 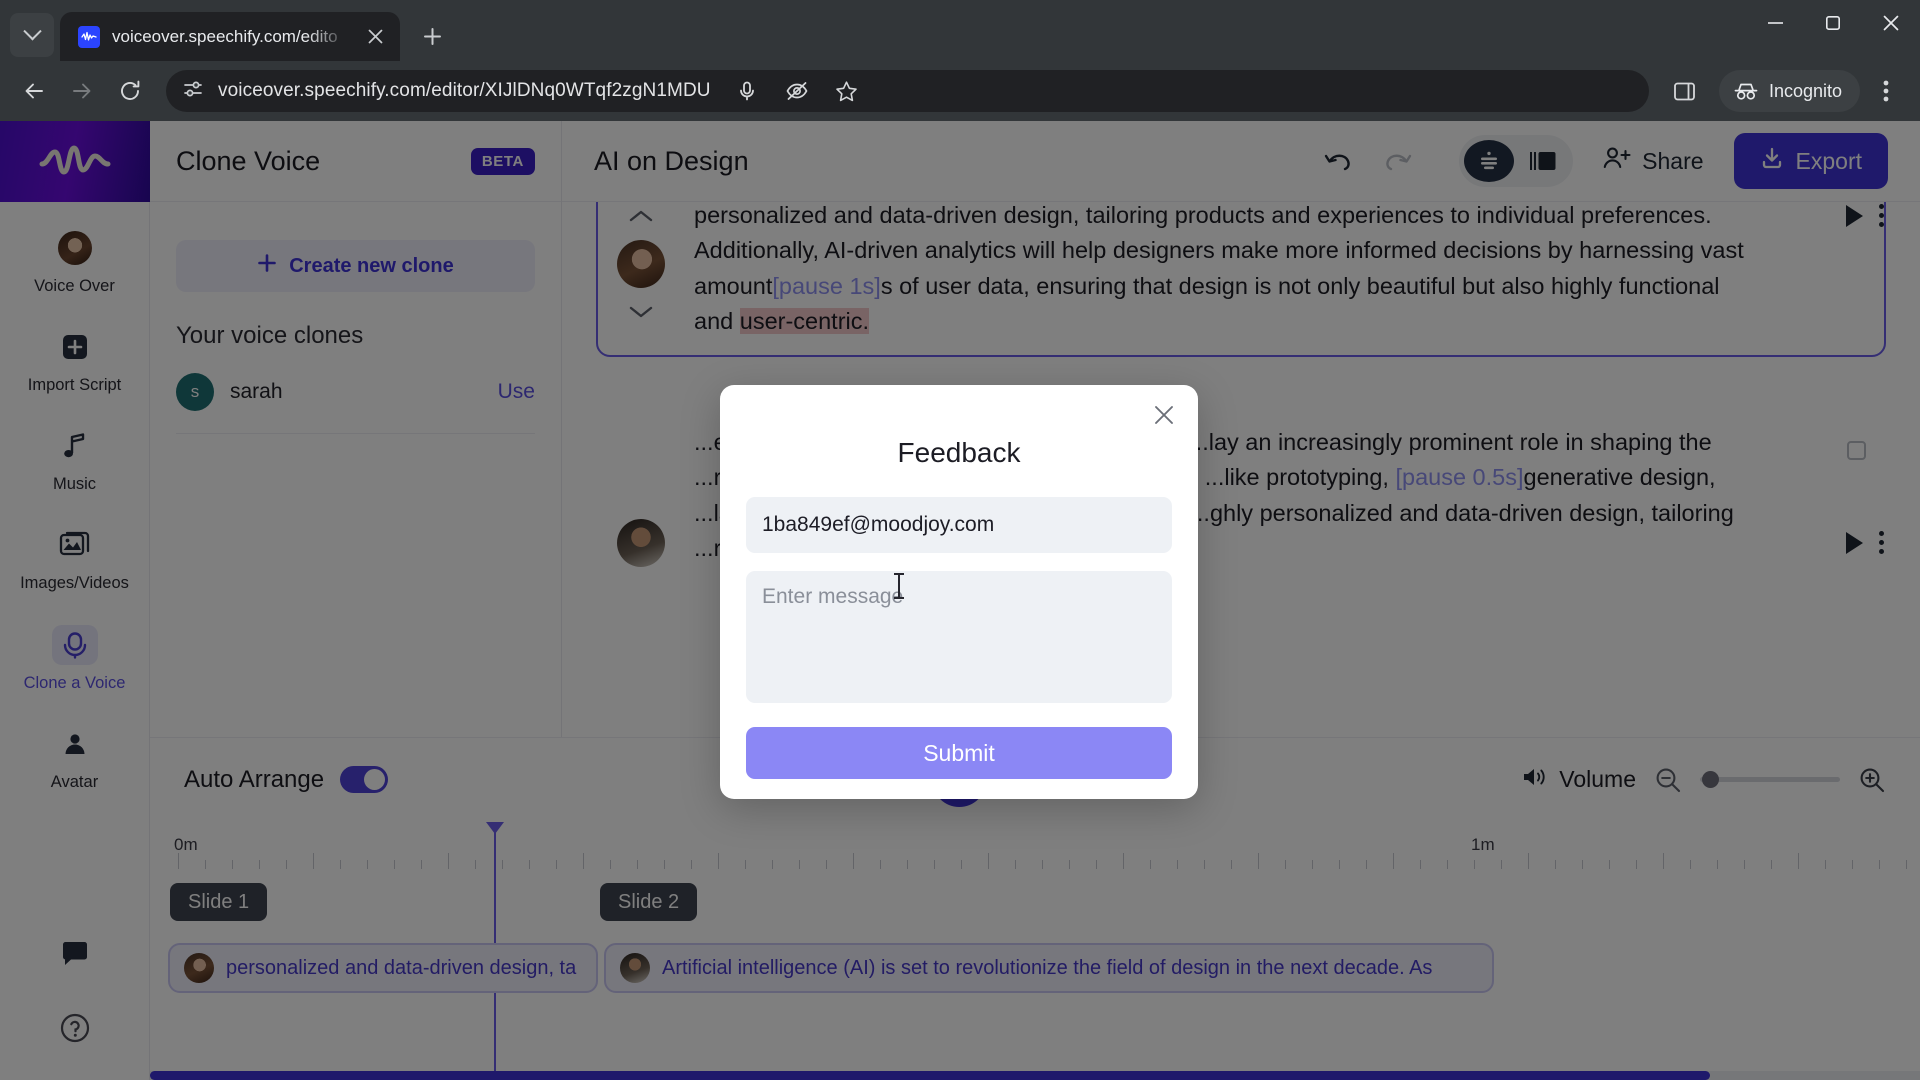 I want to click on incognito-label: Incognito, so click(x=1805, y=90).